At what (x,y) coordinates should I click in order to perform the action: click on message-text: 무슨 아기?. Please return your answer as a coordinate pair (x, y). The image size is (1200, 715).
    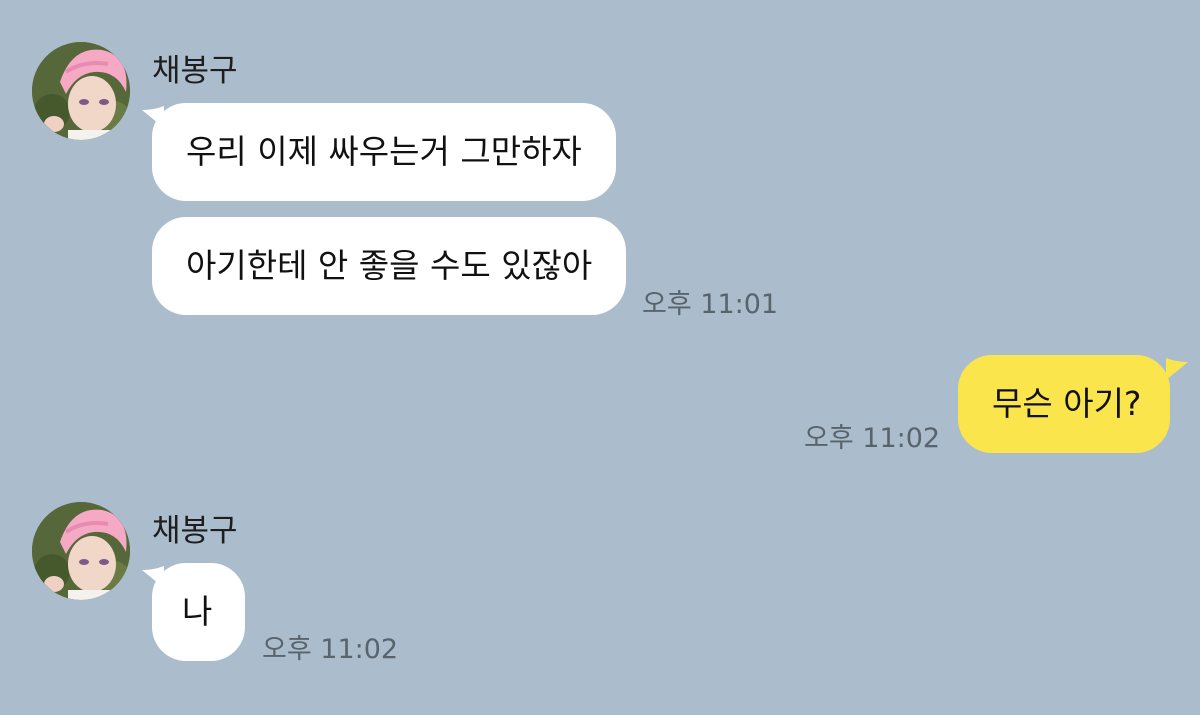
    Looking at the image, I should click on (1067, 403).